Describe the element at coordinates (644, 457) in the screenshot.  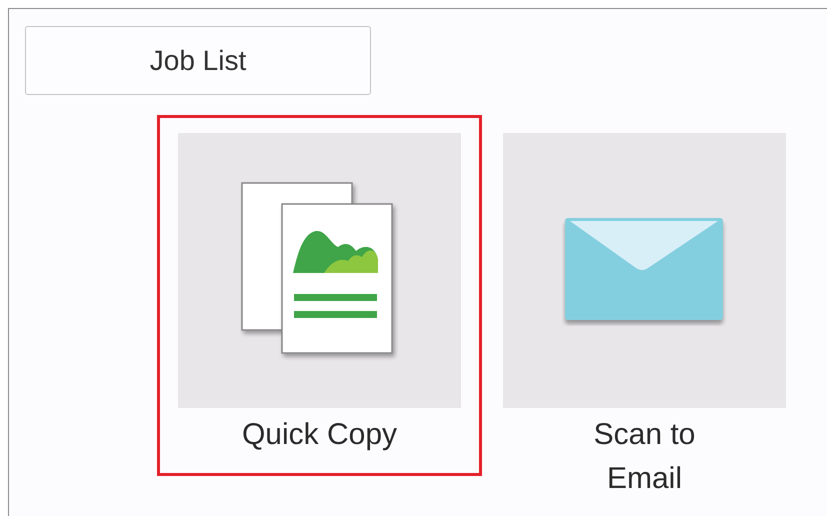
I see `tile-label: Scan to Email` at that location.